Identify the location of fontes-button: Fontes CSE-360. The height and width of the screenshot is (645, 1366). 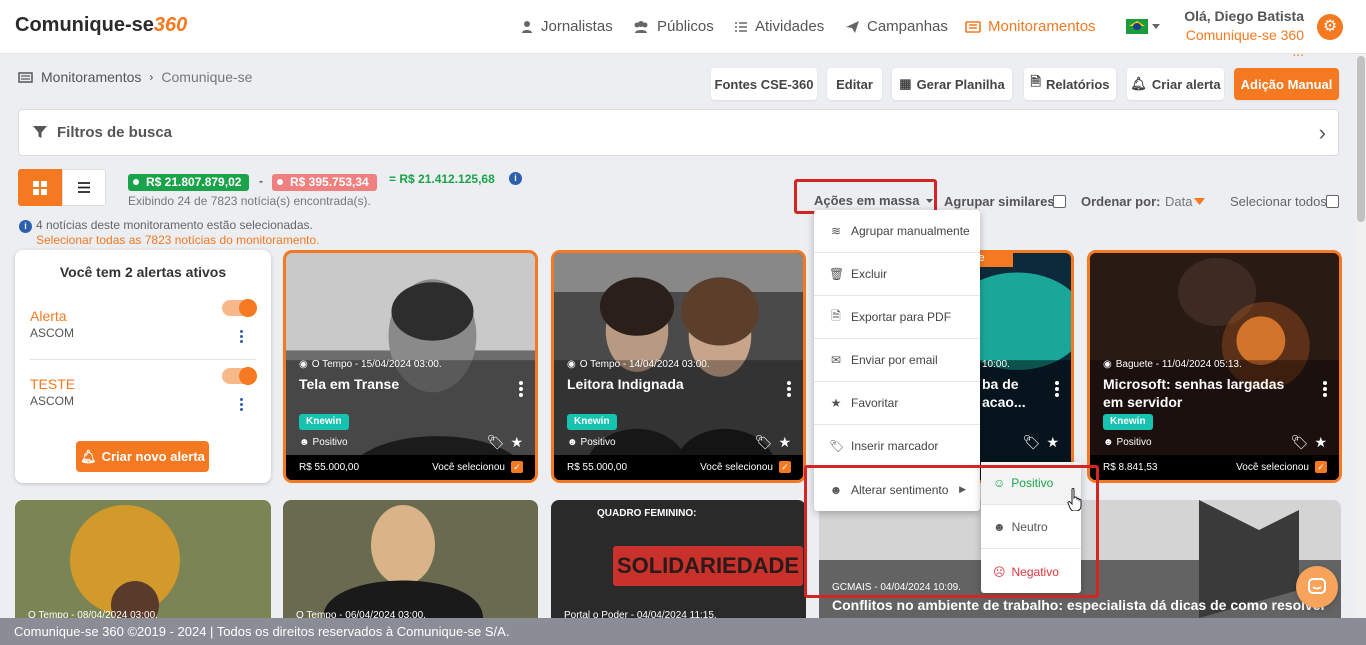
(764, 84).